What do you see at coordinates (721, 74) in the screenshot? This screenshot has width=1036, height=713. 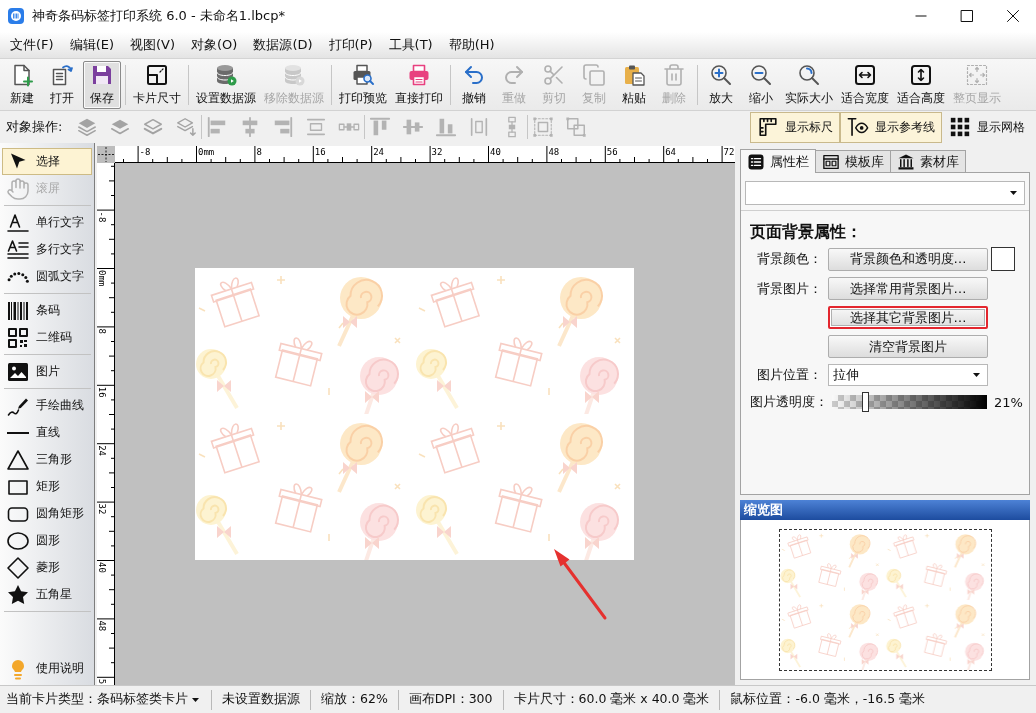 I see `zoom-in-icon` at bounding box center [721, 74].